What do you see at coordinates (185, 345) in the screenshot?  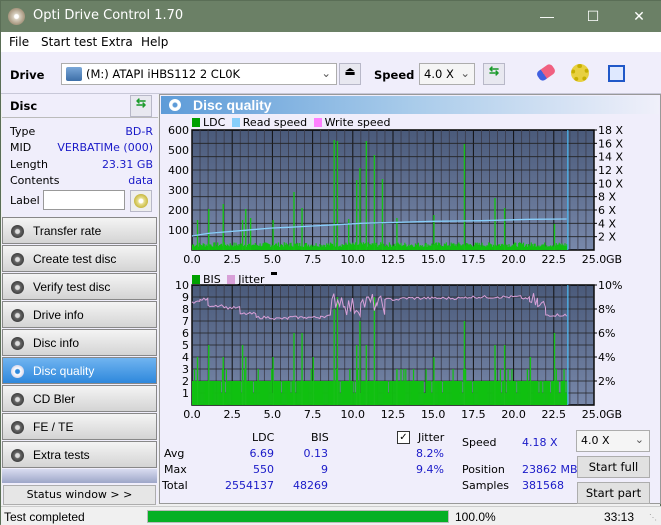 I see `y-tick-label: 5` at bounding box center [185, 345].